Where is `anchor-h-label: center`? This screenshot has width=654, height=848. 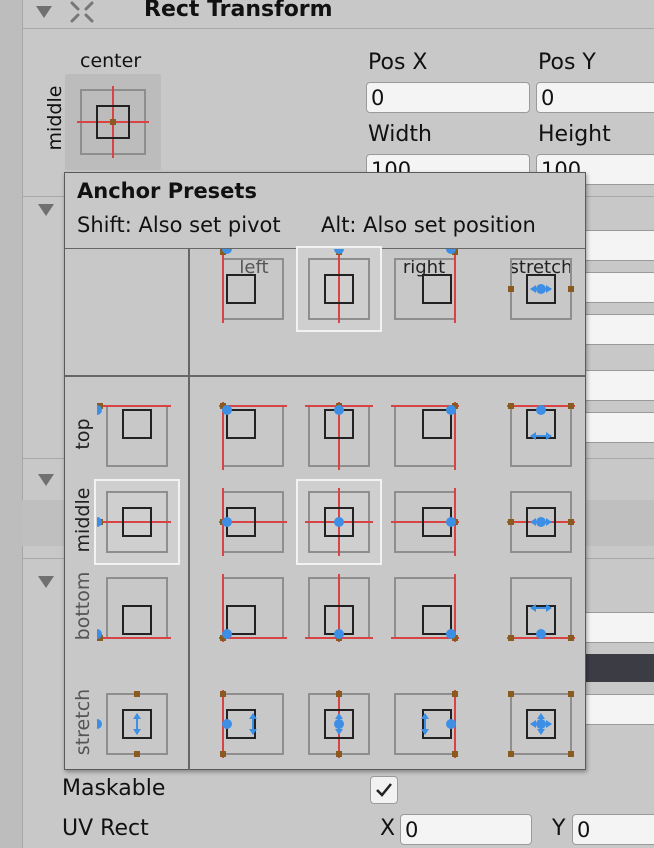 anchor-h-label: center is located at coordinates (111, 61).